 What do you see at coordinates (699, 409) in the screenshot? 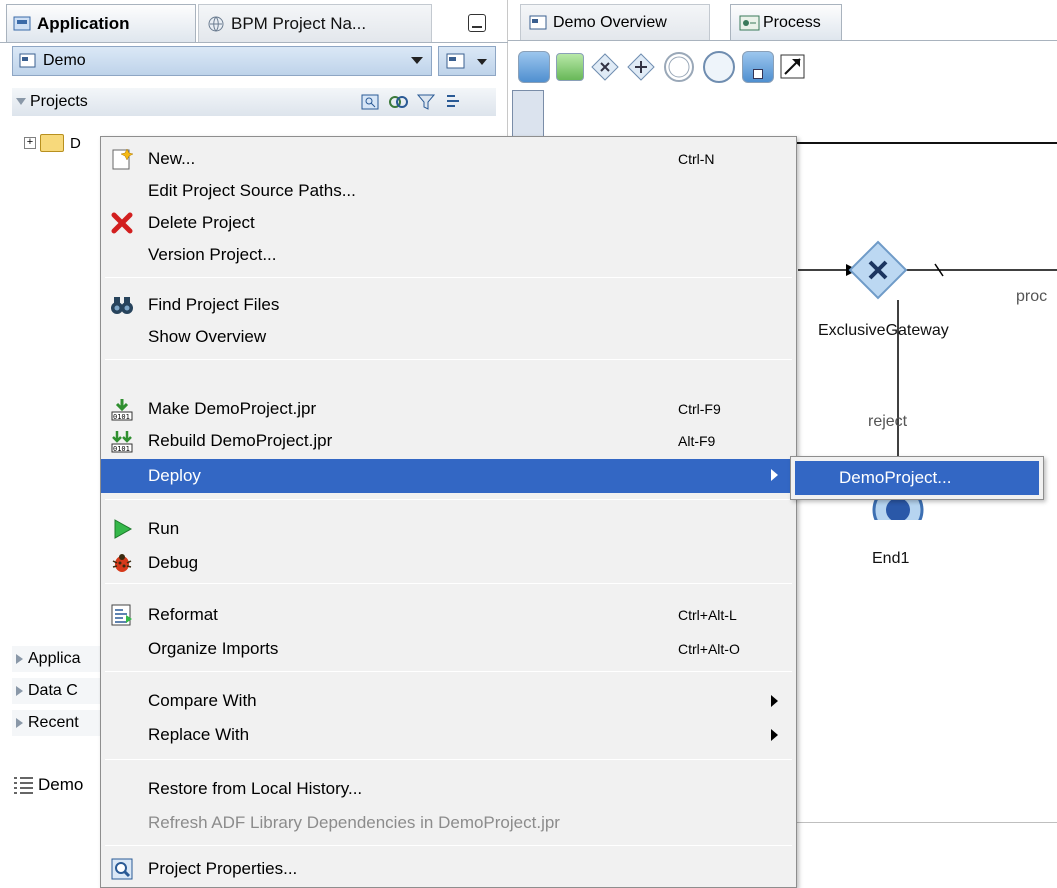
I see `shortcut-label: Ctrl-F9` at bounding box center [699, 409].